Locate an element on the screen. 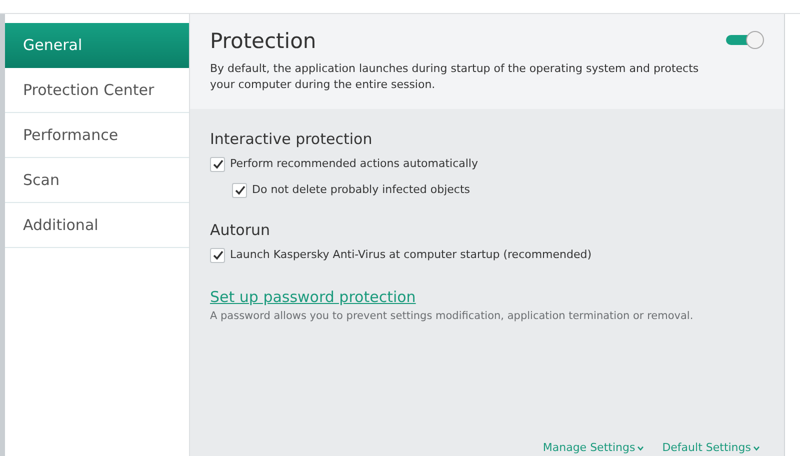  hint-text: A password allows you to prevent settings modification, application termination or removal. is located at coordinates (452, 316).